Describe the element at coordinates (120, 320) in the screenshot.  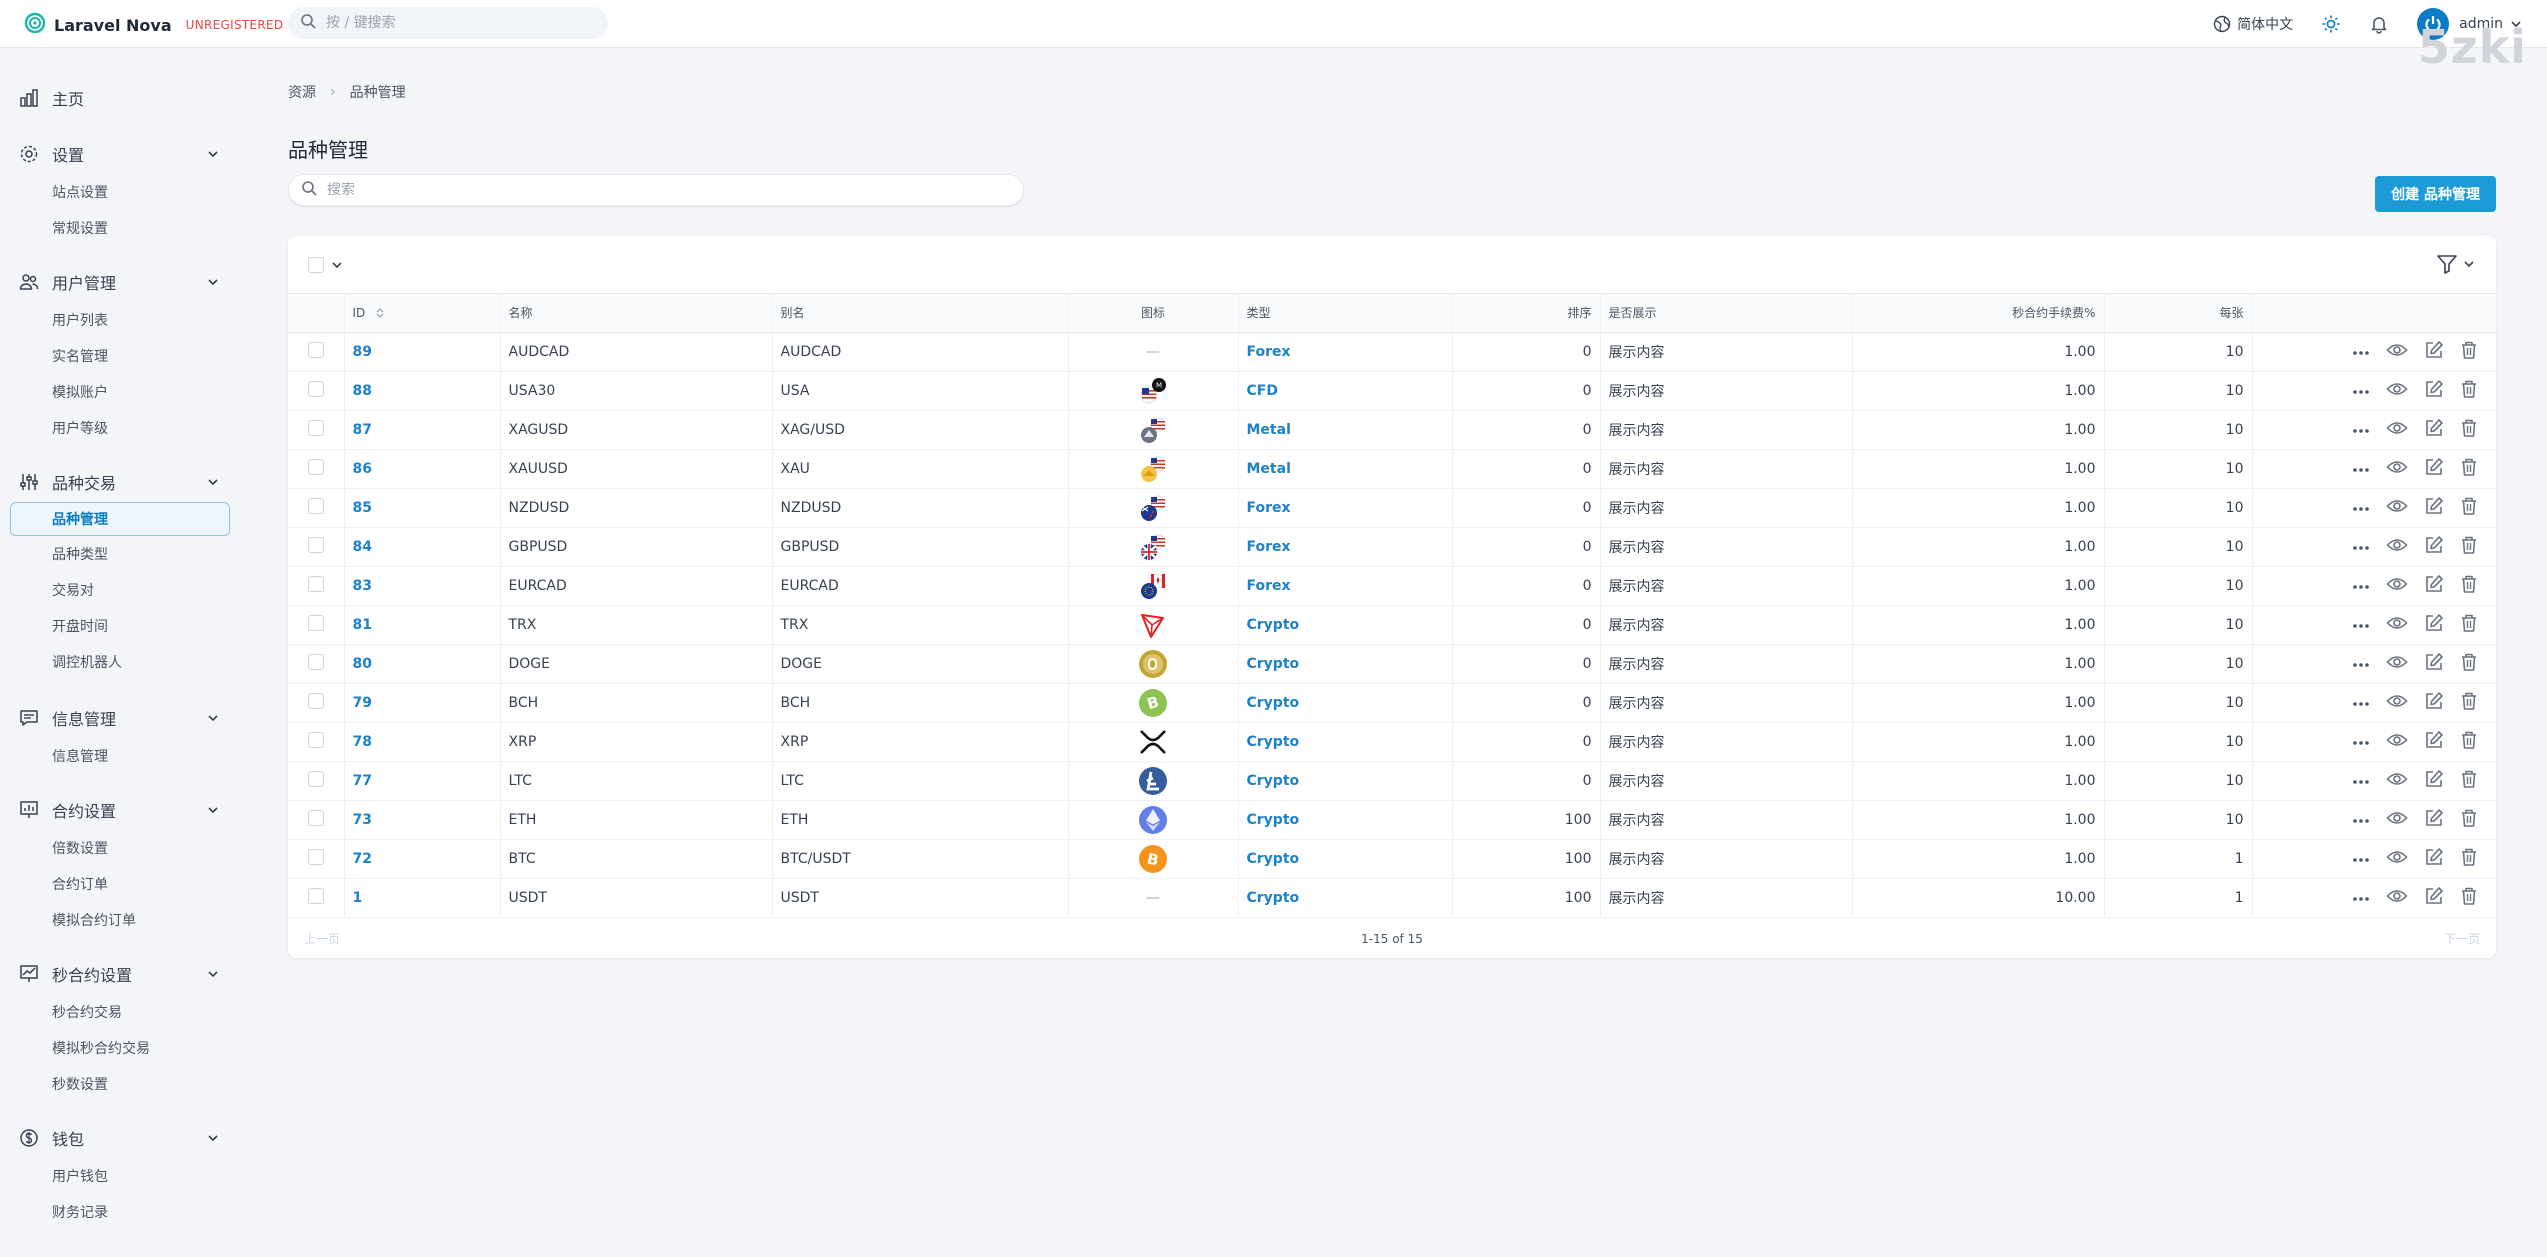
I see `sidebar-item: 用户列表` at that location.